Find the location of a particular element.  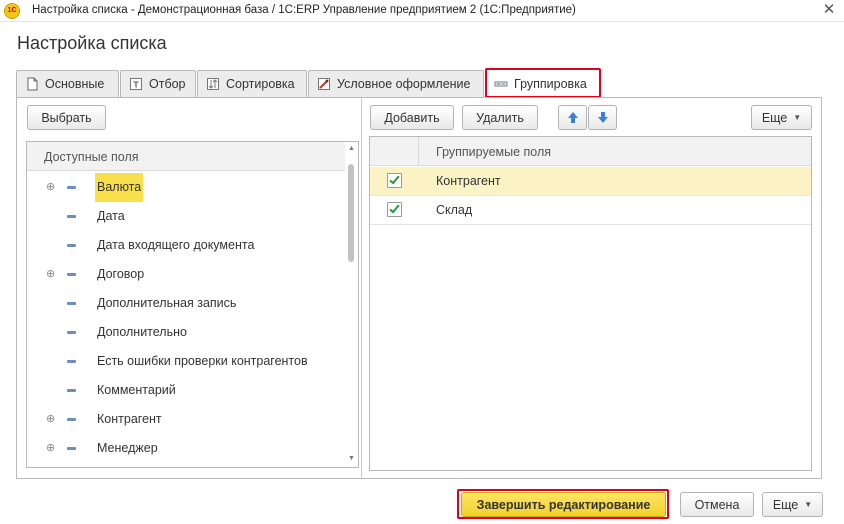

tab-main: Основные is located at coordinates (67, 83).